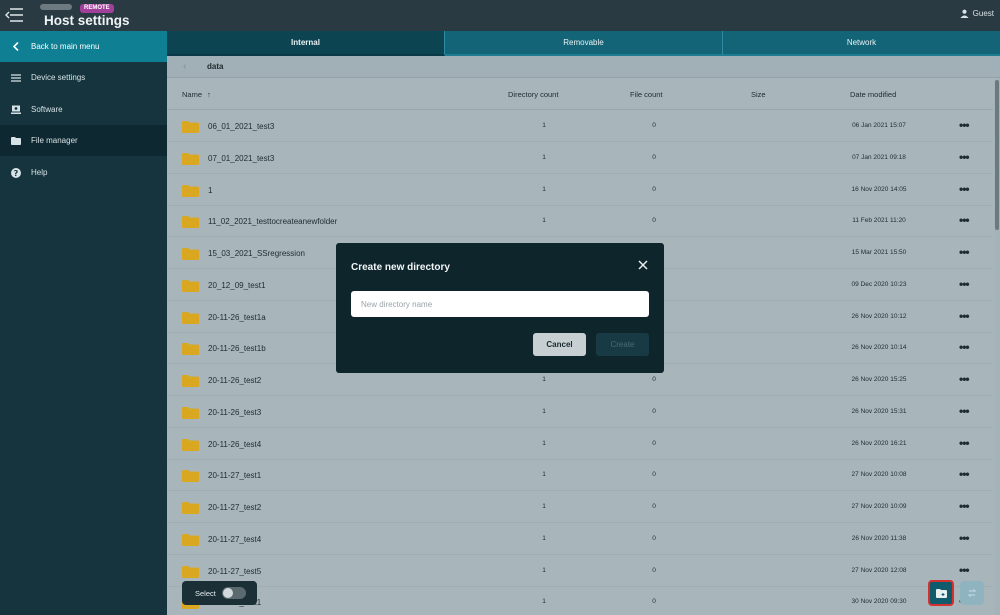 The image size is (1000, 615). What do you see at coordinates (580, 190) in the screenshot?
I see `table-row: 1 1 0 16 Nov 2020 14:05 •••` at bounding box center [580, 190].